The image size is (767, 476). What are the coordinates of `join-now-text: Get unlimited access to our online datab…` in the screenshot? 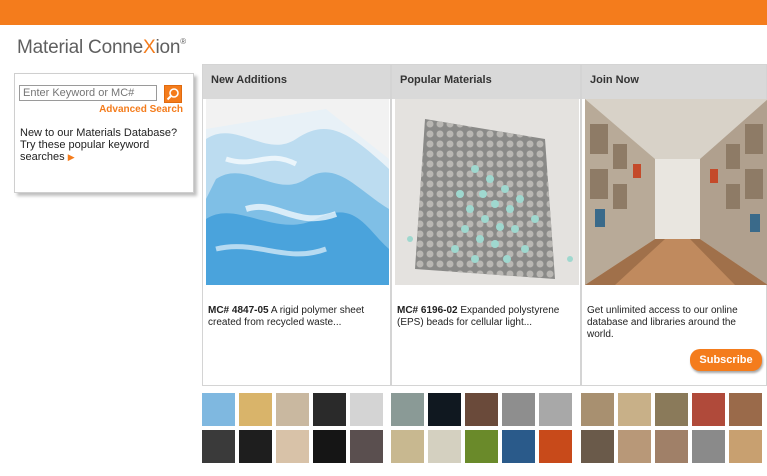 It's located at (662, 322).